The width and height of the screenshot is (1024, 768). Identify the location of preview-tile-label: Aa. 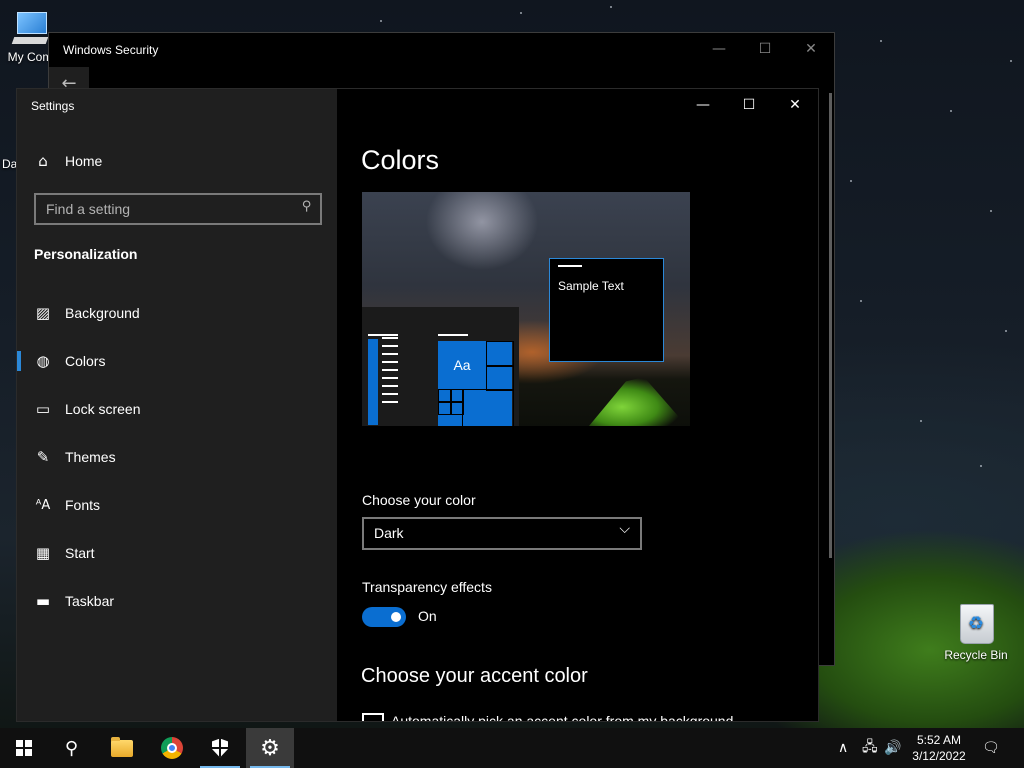
(462, 365).